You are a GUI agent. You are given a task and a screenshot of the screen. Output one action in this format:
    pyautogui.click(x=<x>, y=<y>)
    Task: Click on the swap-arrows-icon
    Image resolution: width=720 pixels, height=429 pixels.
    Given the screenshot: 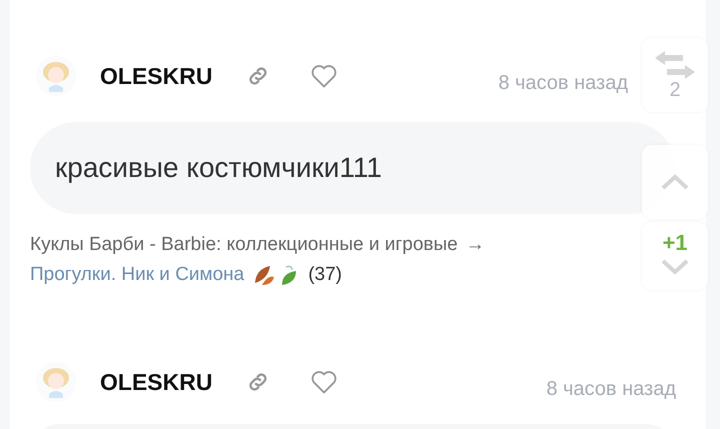 What is the action you would take?
    pyautogui.click(x=675, y=65)
    